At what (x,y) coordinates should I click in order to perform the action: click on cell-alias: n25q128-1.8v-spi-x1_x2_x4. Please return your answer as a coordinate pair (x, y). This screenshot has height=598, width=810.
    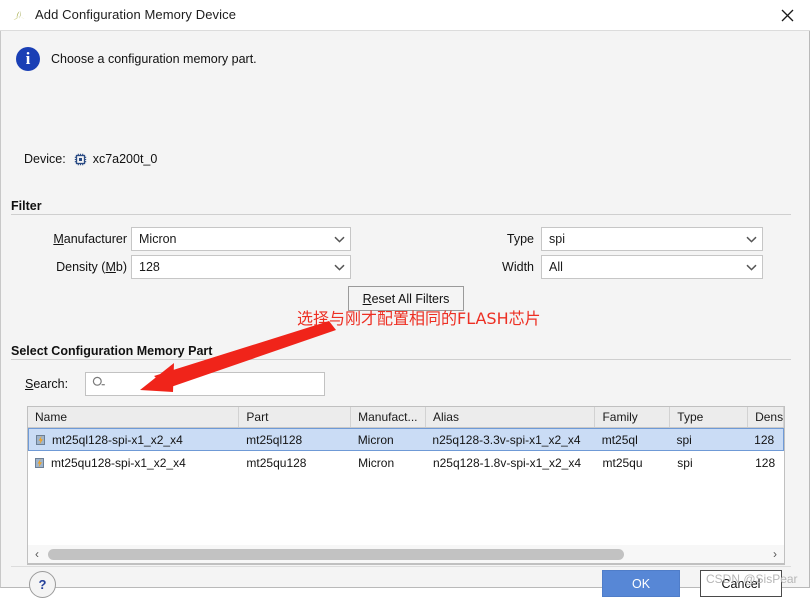
    Looking at the image, I should click on (507, 462).